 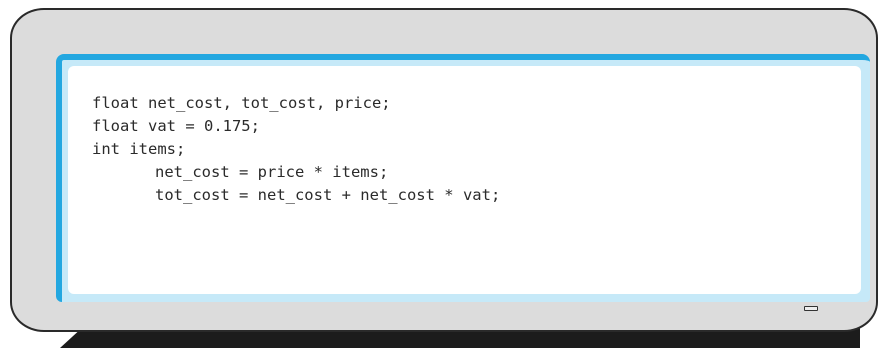 I want to click on code-line: net_cost = price * items;, so click(x=272, y=172).